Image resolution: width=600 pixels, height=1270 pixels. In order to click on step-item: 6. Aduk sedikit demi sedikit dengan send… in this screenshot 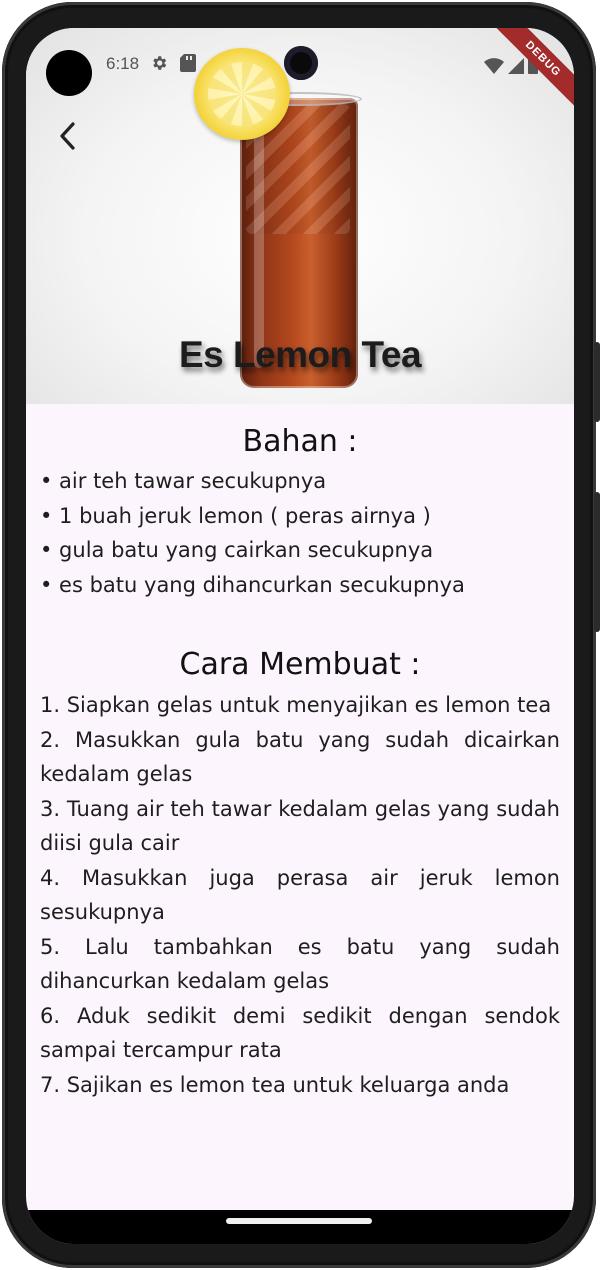, I will do `click(300, 1033)`.